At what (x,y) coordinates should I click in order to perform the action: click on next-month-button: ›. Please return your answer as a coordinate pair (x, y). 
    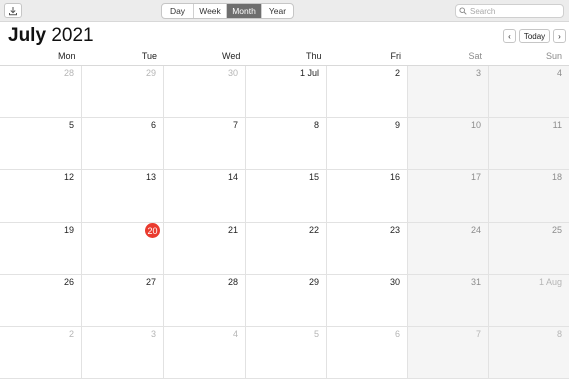
    Looking at the image, I should click on (559, 36).